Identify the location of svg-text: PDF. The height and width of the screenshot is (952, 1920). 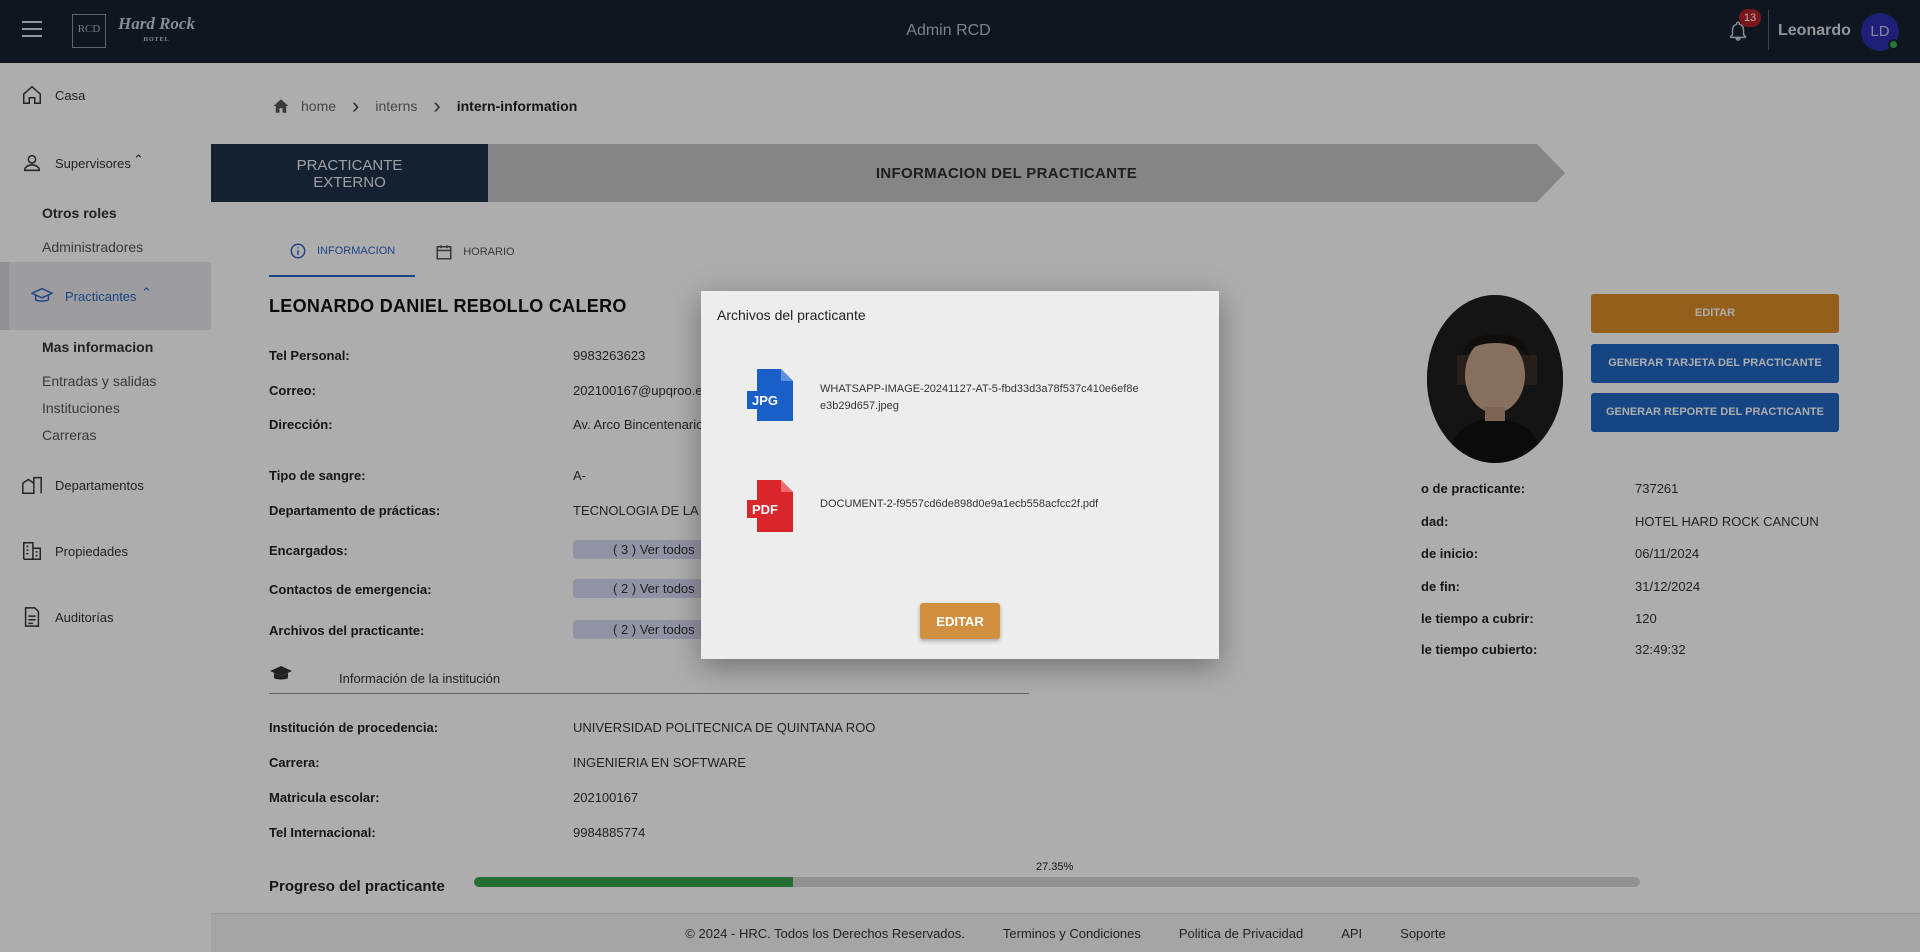
(765, 509).